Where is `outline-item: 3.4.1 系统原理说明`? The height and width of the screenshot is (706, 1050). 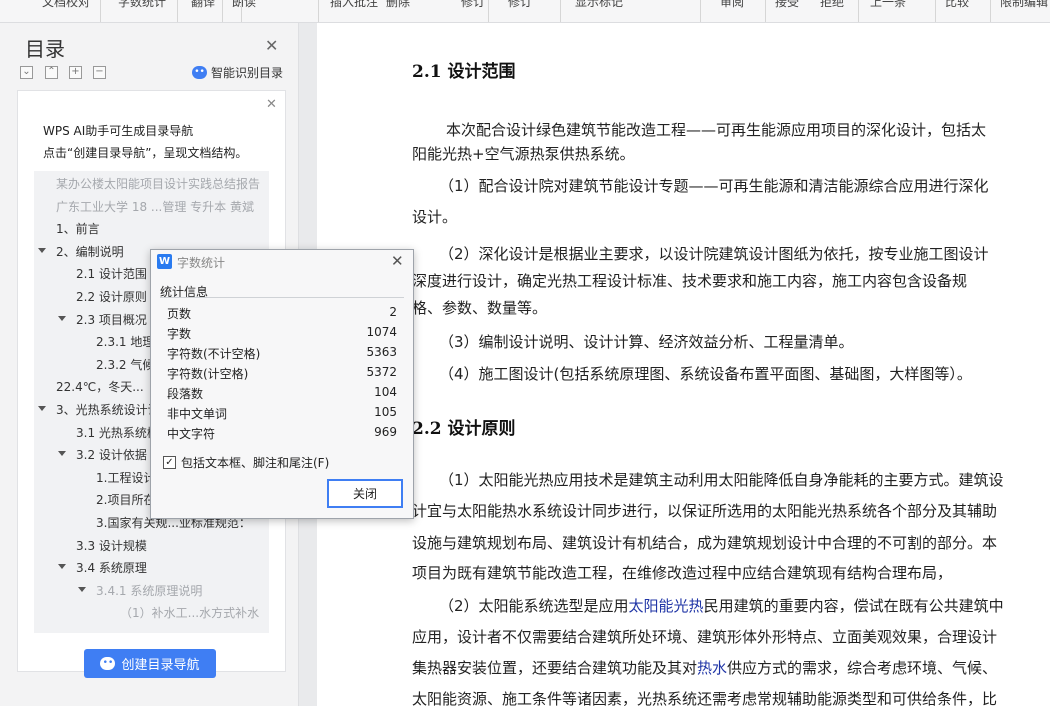
outline-item: 3.4.1 系统原理说明 is located at coordinates (149, 590).